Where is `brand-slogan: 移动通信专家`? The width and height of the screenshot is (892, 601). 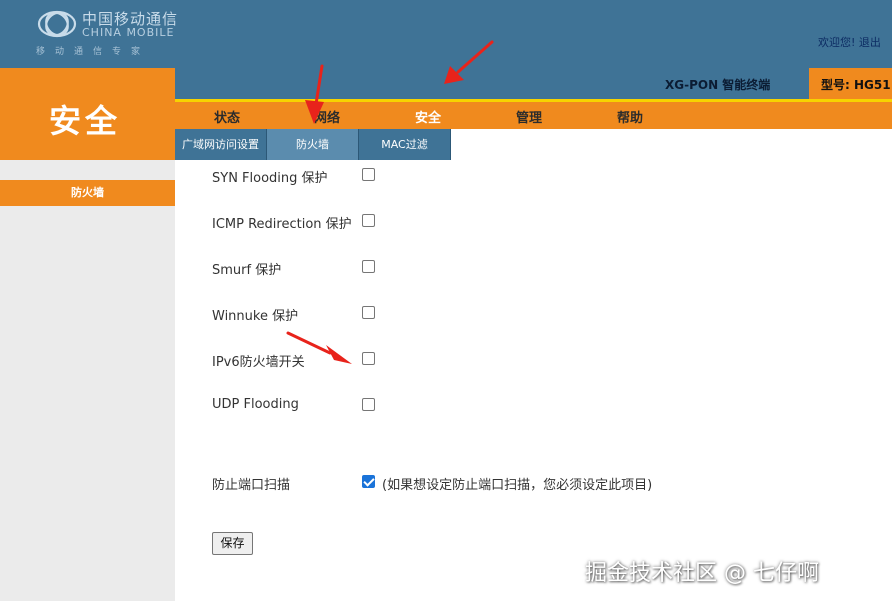
brand-slogan: 移动通信专家 is located at coordinates (93, 52).